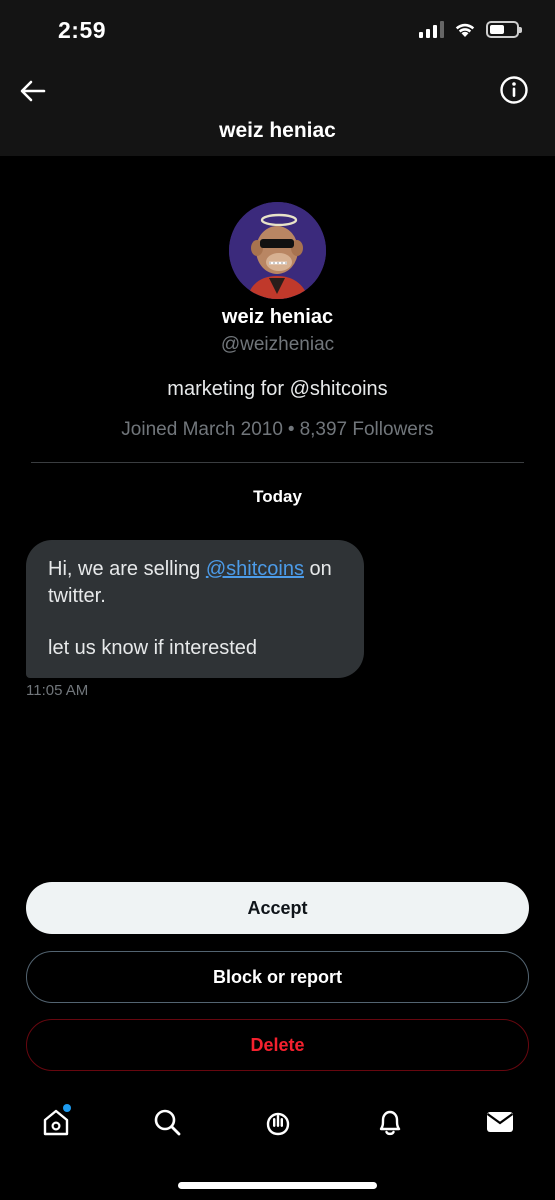  I want to click on tab-search, so click(167, 1122).